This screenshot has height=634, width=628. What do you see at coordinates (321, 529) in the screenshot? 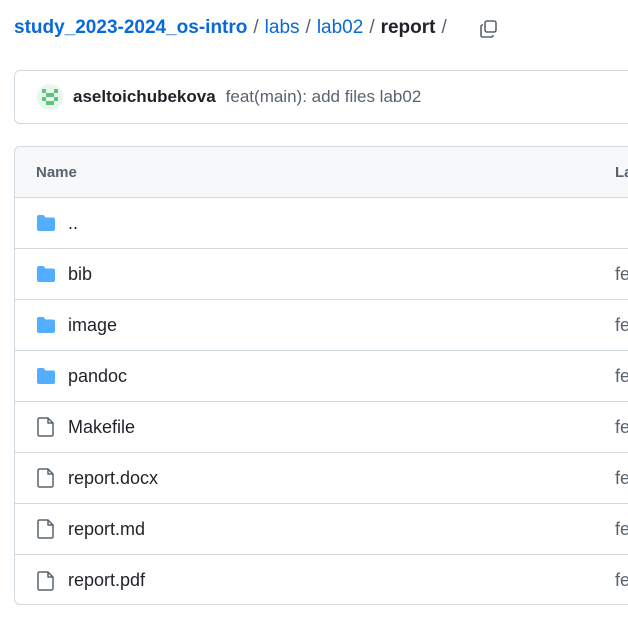
I see `file-row: report.md fe` at bounding box center [321, 529].